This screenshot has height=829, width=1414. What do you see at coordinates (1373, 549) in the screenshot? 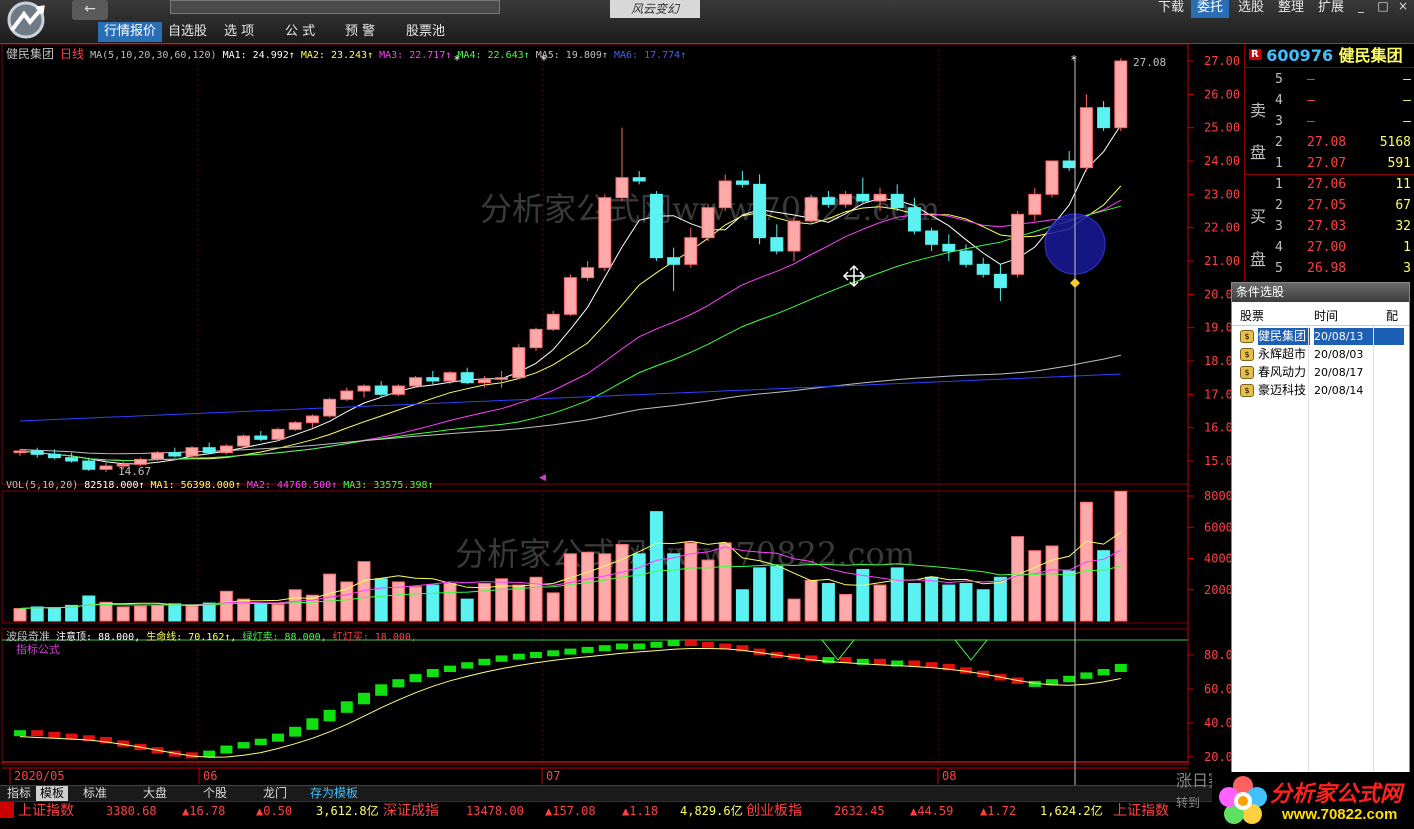
I see `picker-col-divider` at bounding box center [1373, 549].